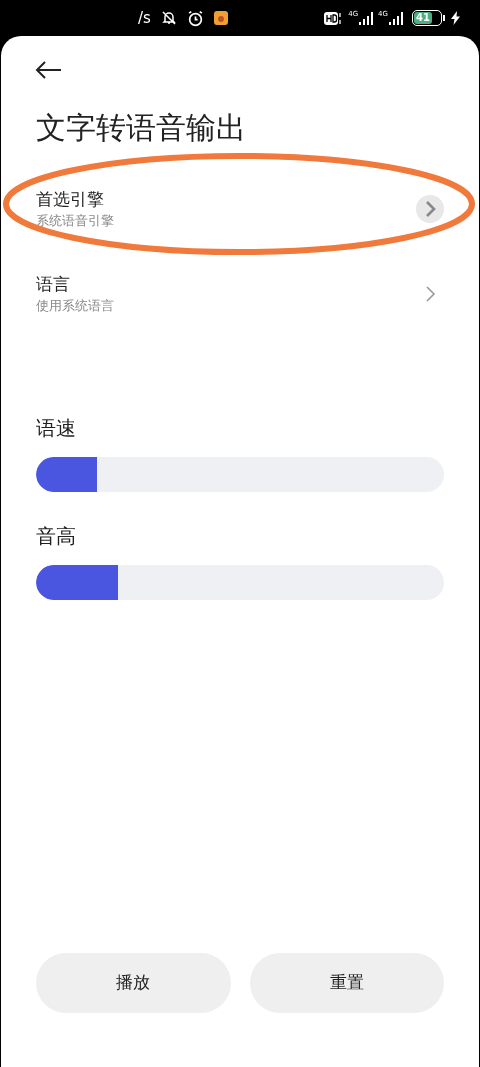  Describe the element at coordinates (195, 18) in the screenshot. I see `alarm-clock-icon` at that location.